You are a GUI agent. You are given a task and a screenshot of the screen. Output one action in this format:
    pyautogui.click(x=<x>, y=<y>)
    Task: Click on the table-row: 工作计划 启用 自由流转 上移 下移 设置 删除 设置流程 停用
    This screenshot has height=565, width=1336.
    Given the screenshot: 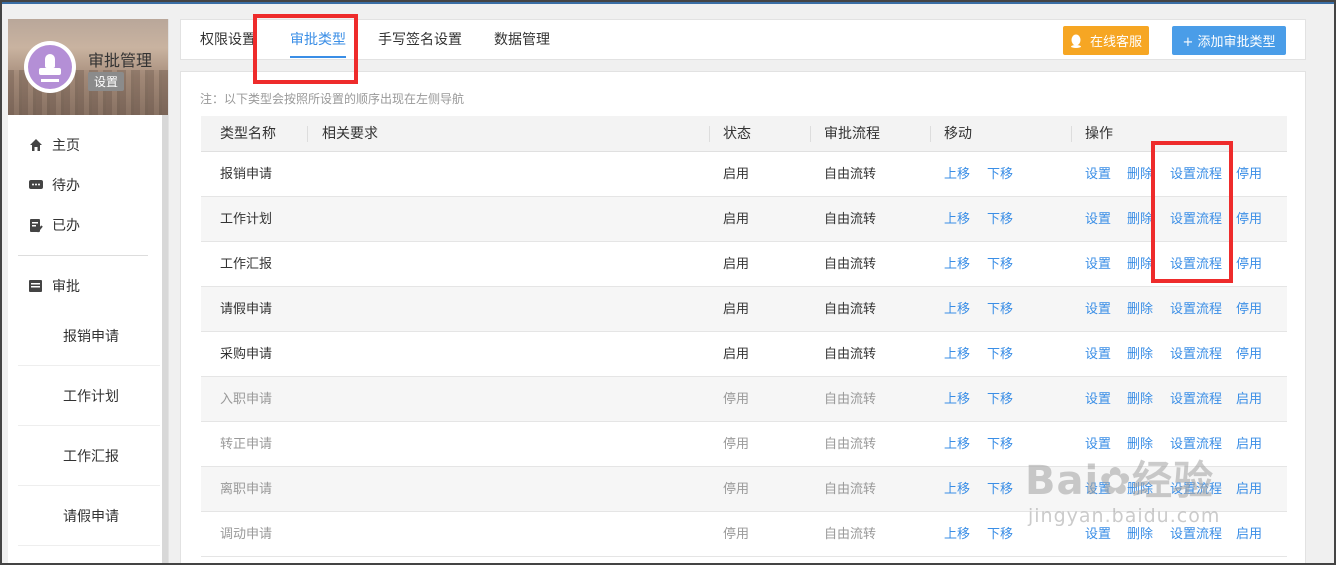 What is the action you would take?
    pyautogui.click(x=744, y=219)
    